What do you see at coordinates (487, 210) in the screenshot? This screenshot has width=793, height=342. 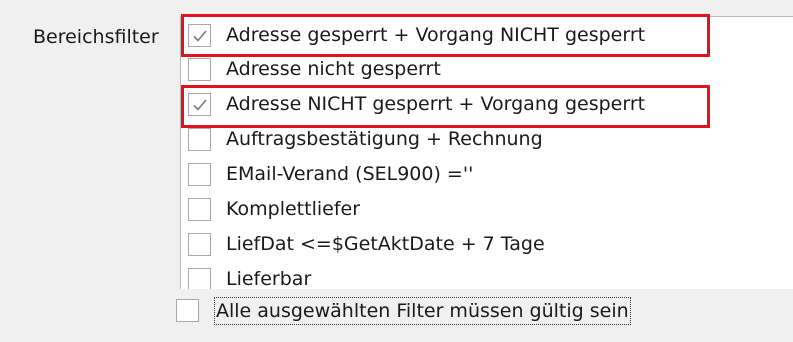 I see `filter-item: Komplettliefer` at bounding box center [487, 210].